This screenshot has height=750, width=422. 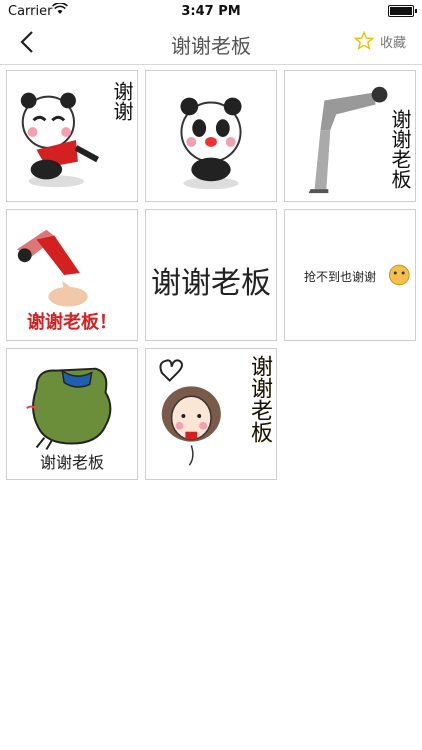 What do you see at coordinates (72, 136) in the screenshot?
I see `sticker-item: 谢谢` at bounding box center [72, 136].